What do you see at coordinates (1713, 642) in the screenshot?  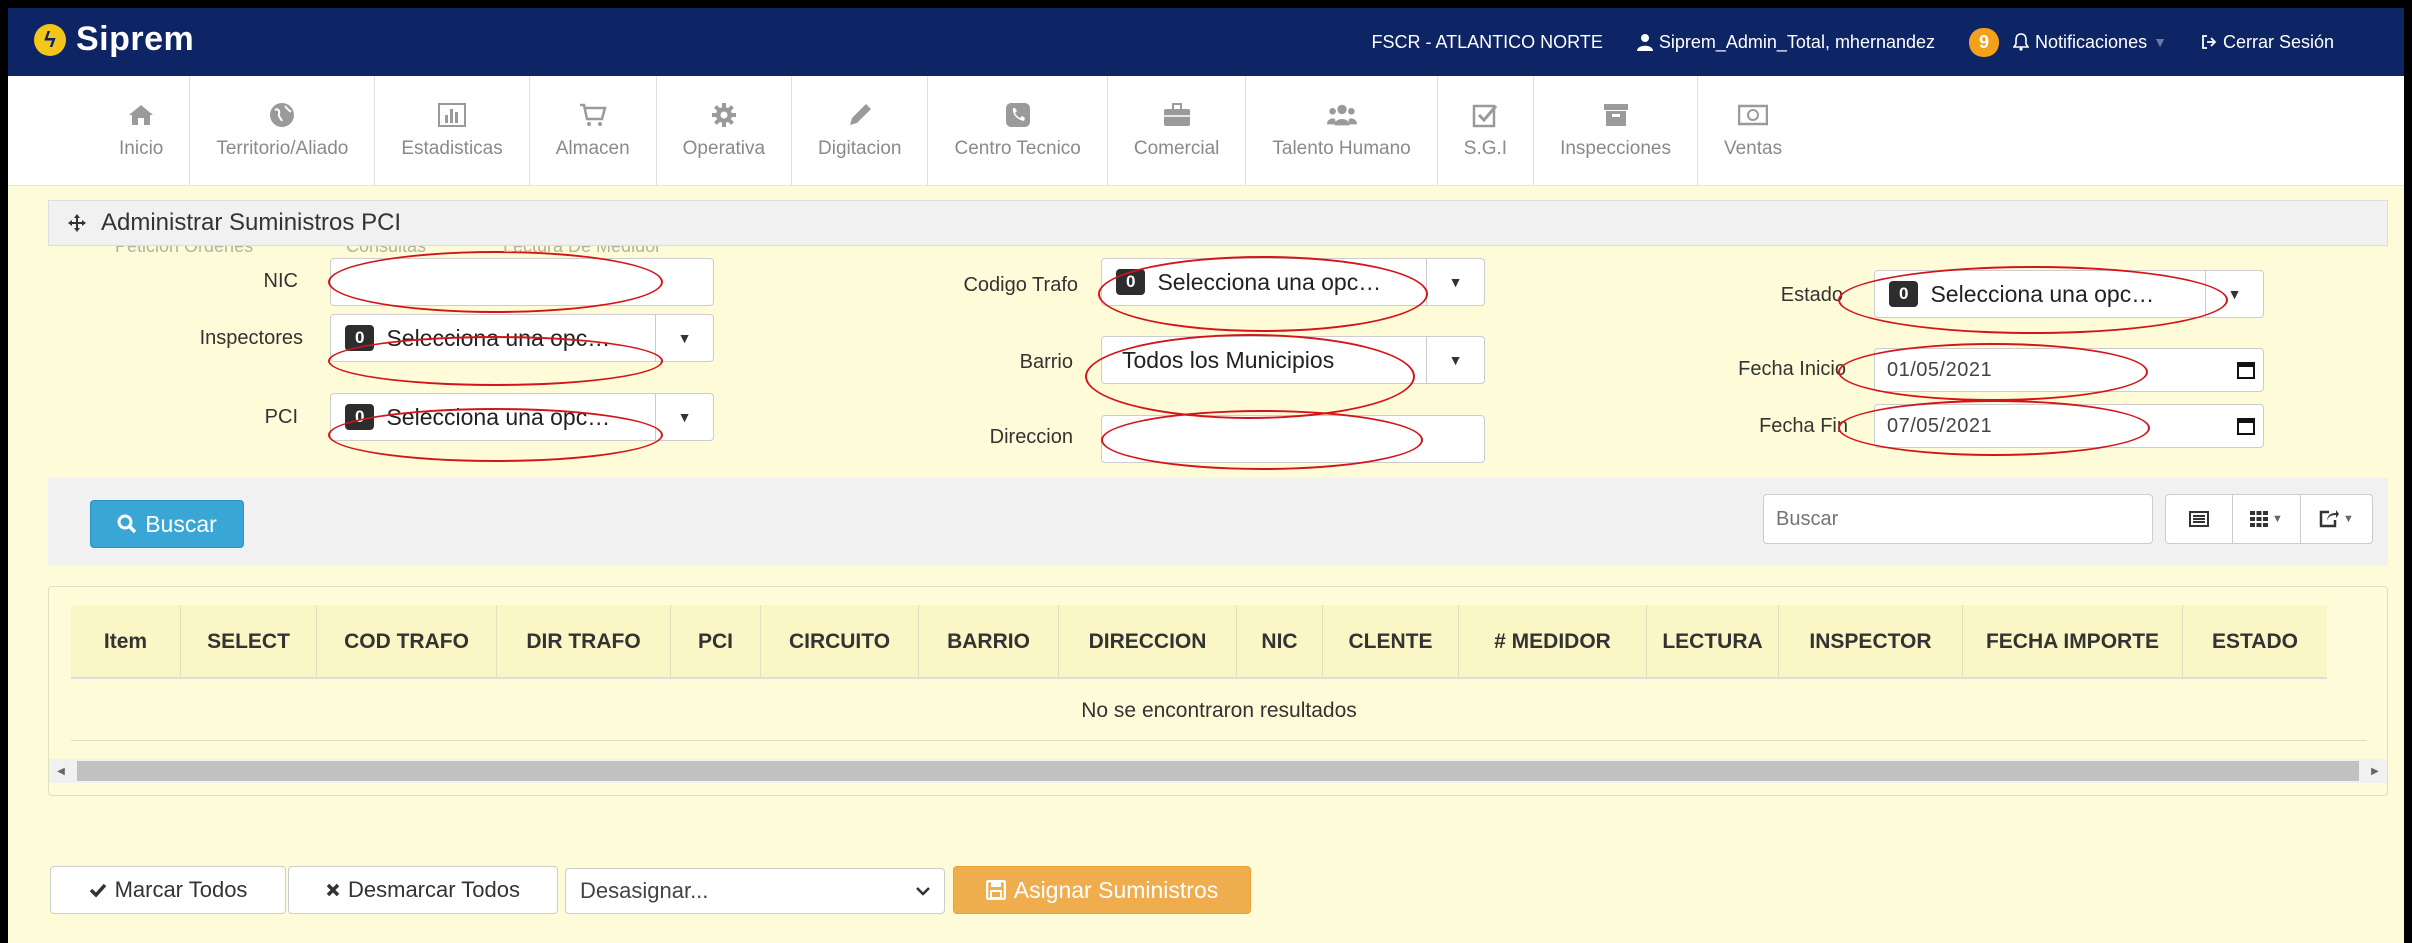 I see `column-header: LECTURA` at bounding box center [1713, 642].